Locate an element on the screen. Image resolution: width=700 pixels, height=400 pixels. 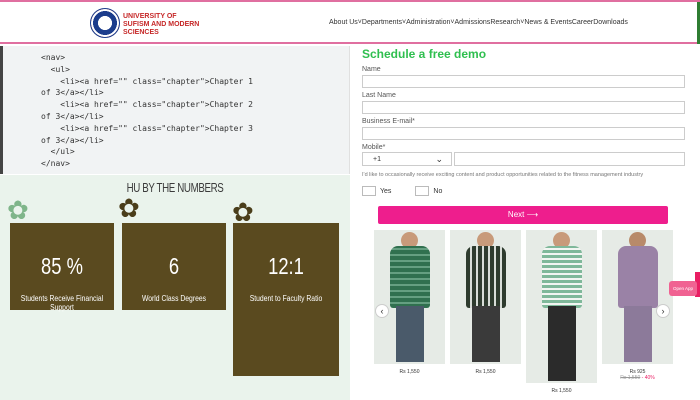
nav-about-us: About Us is located at coordinates (343, 22).